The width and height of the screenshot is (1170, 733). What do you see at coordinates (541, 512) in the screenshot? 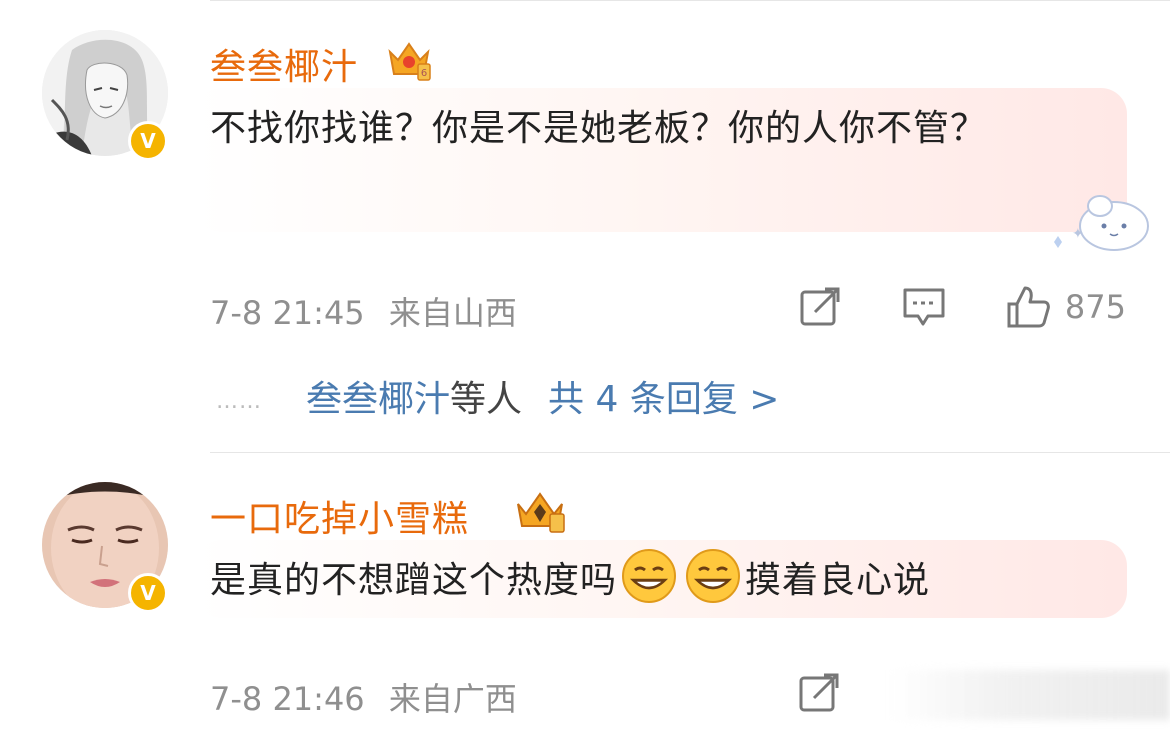
I see `crown-icon` at bounding box center [541, 512].